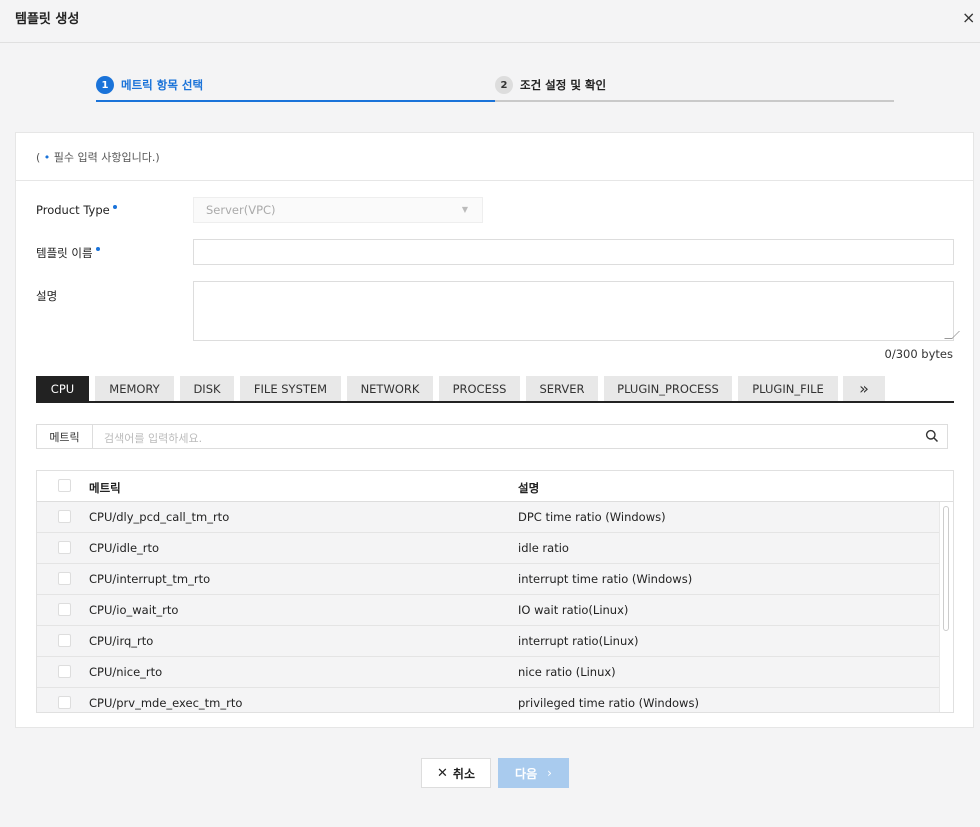 This screenshot has height=827, width=980. What do you see at coordinates (495, 486) in the screenshot?
I see `table-header: 메트릭 설명` at bounding box center [495, 486].